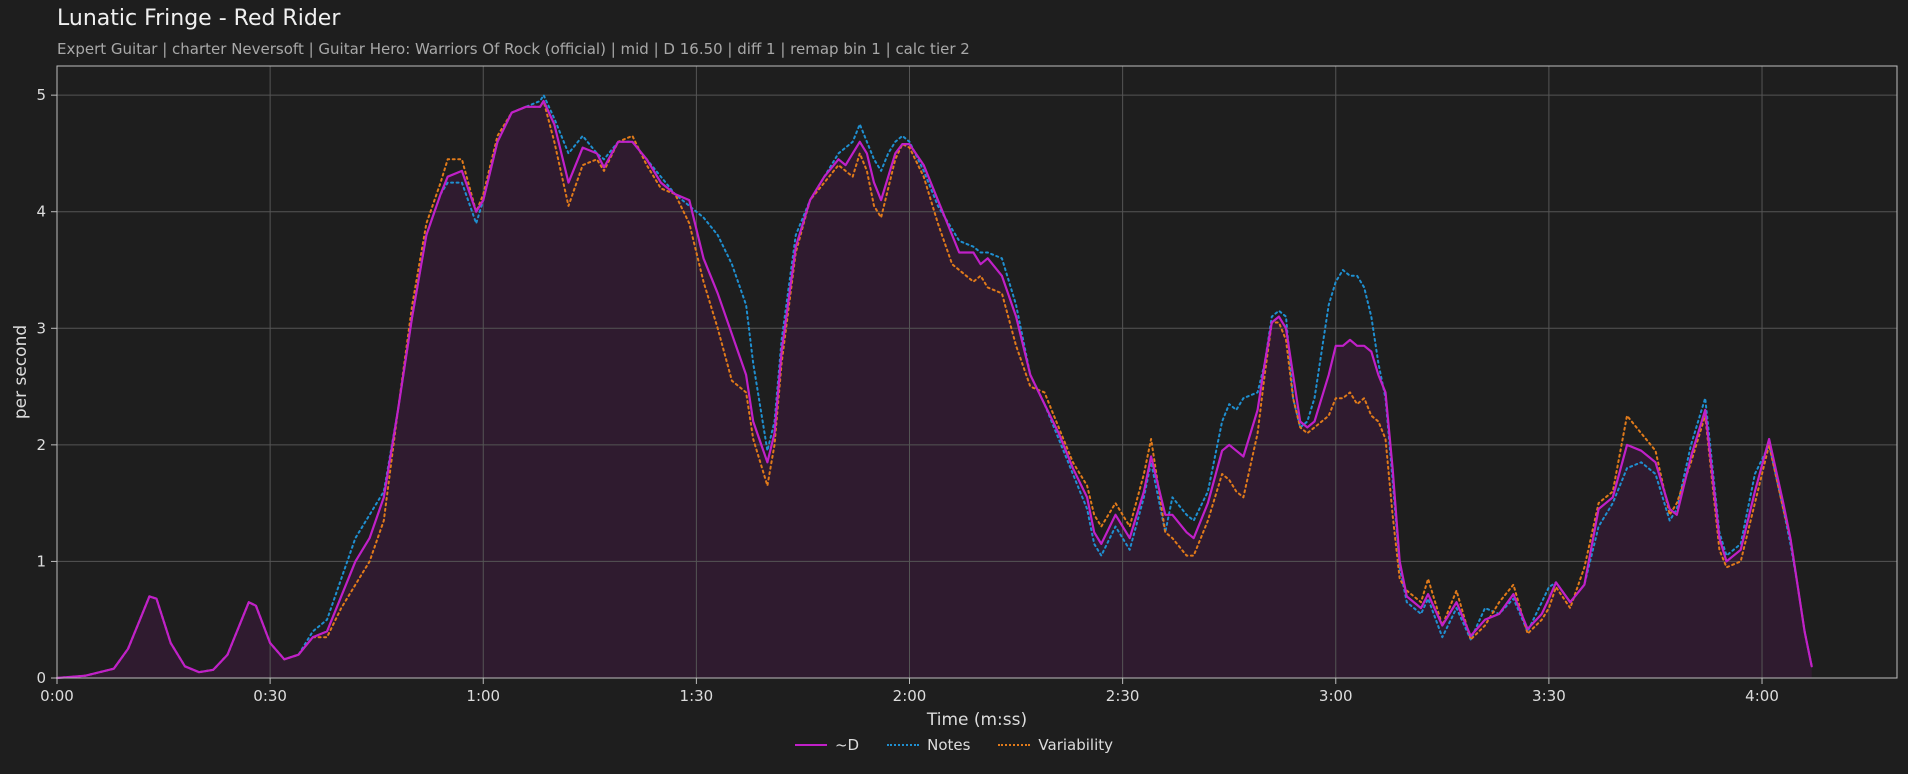 The width and height of the screenshot is (1908, 774). What do you see at coordinates (903, 745) in the screenshot?
I see `legend-swatch-notes` at bounding box center [903, 745].